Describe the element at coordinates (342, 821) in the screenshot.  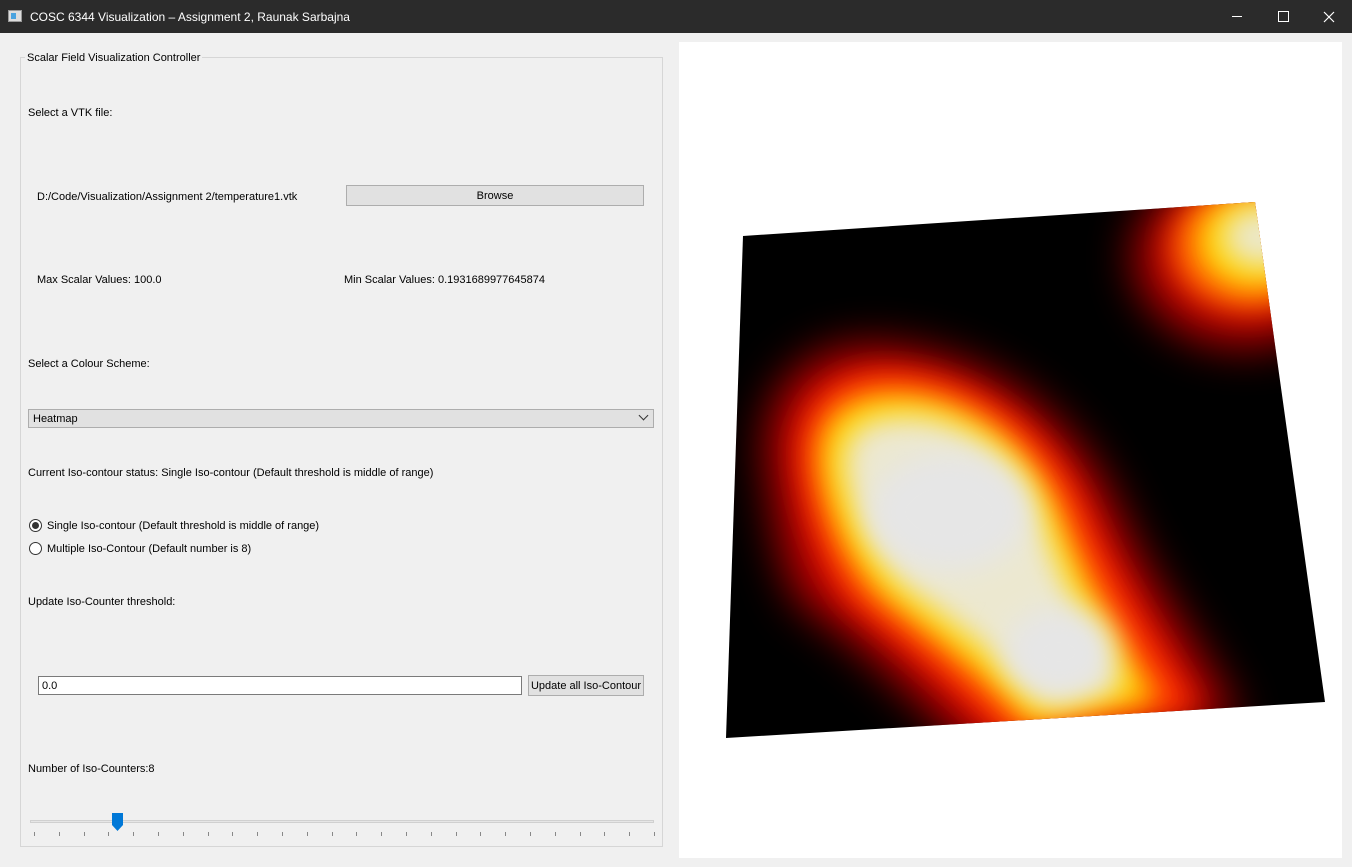
I see `iso-counter-slider` at that location.